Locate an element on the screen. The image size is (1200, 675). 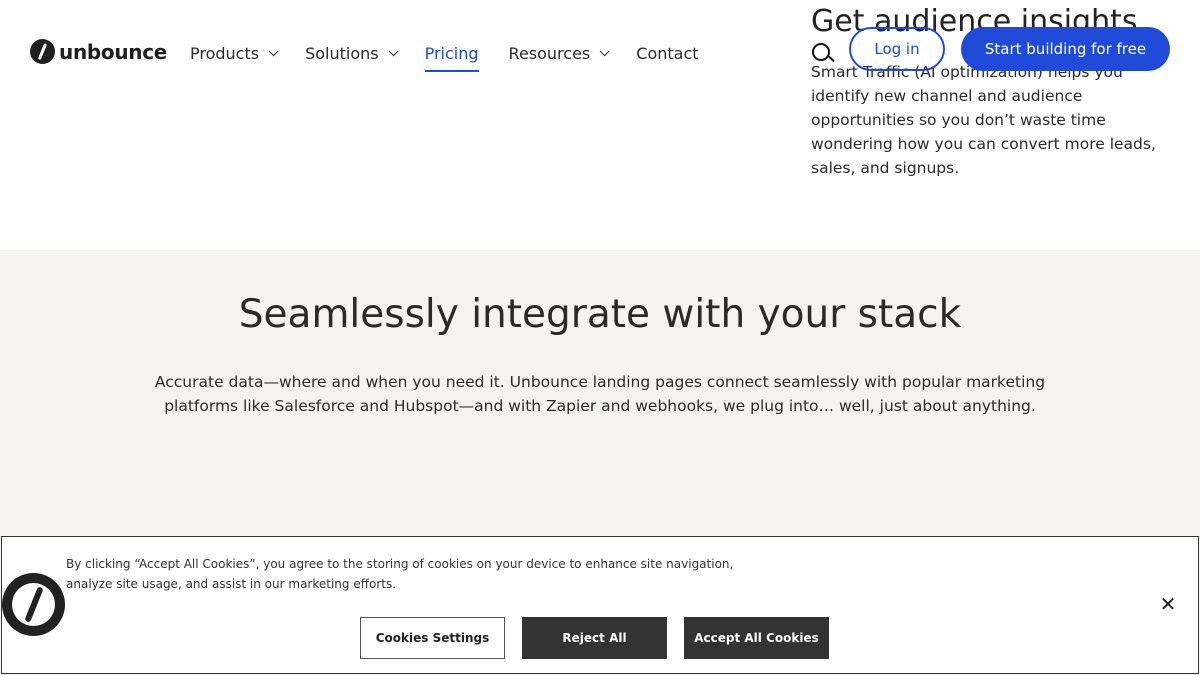
nav-item-solutions: Solutions is located at coordinates (352, 53).